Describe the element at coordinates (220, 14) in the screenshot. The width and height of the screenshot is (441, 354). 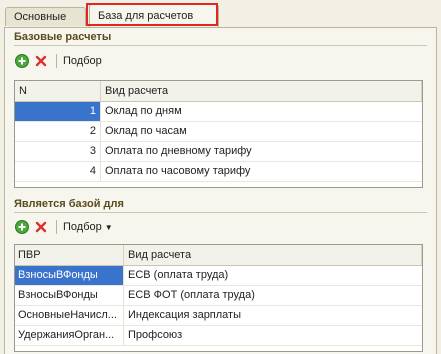
I see `tab-bar: Основные База для расчетов` at that location.